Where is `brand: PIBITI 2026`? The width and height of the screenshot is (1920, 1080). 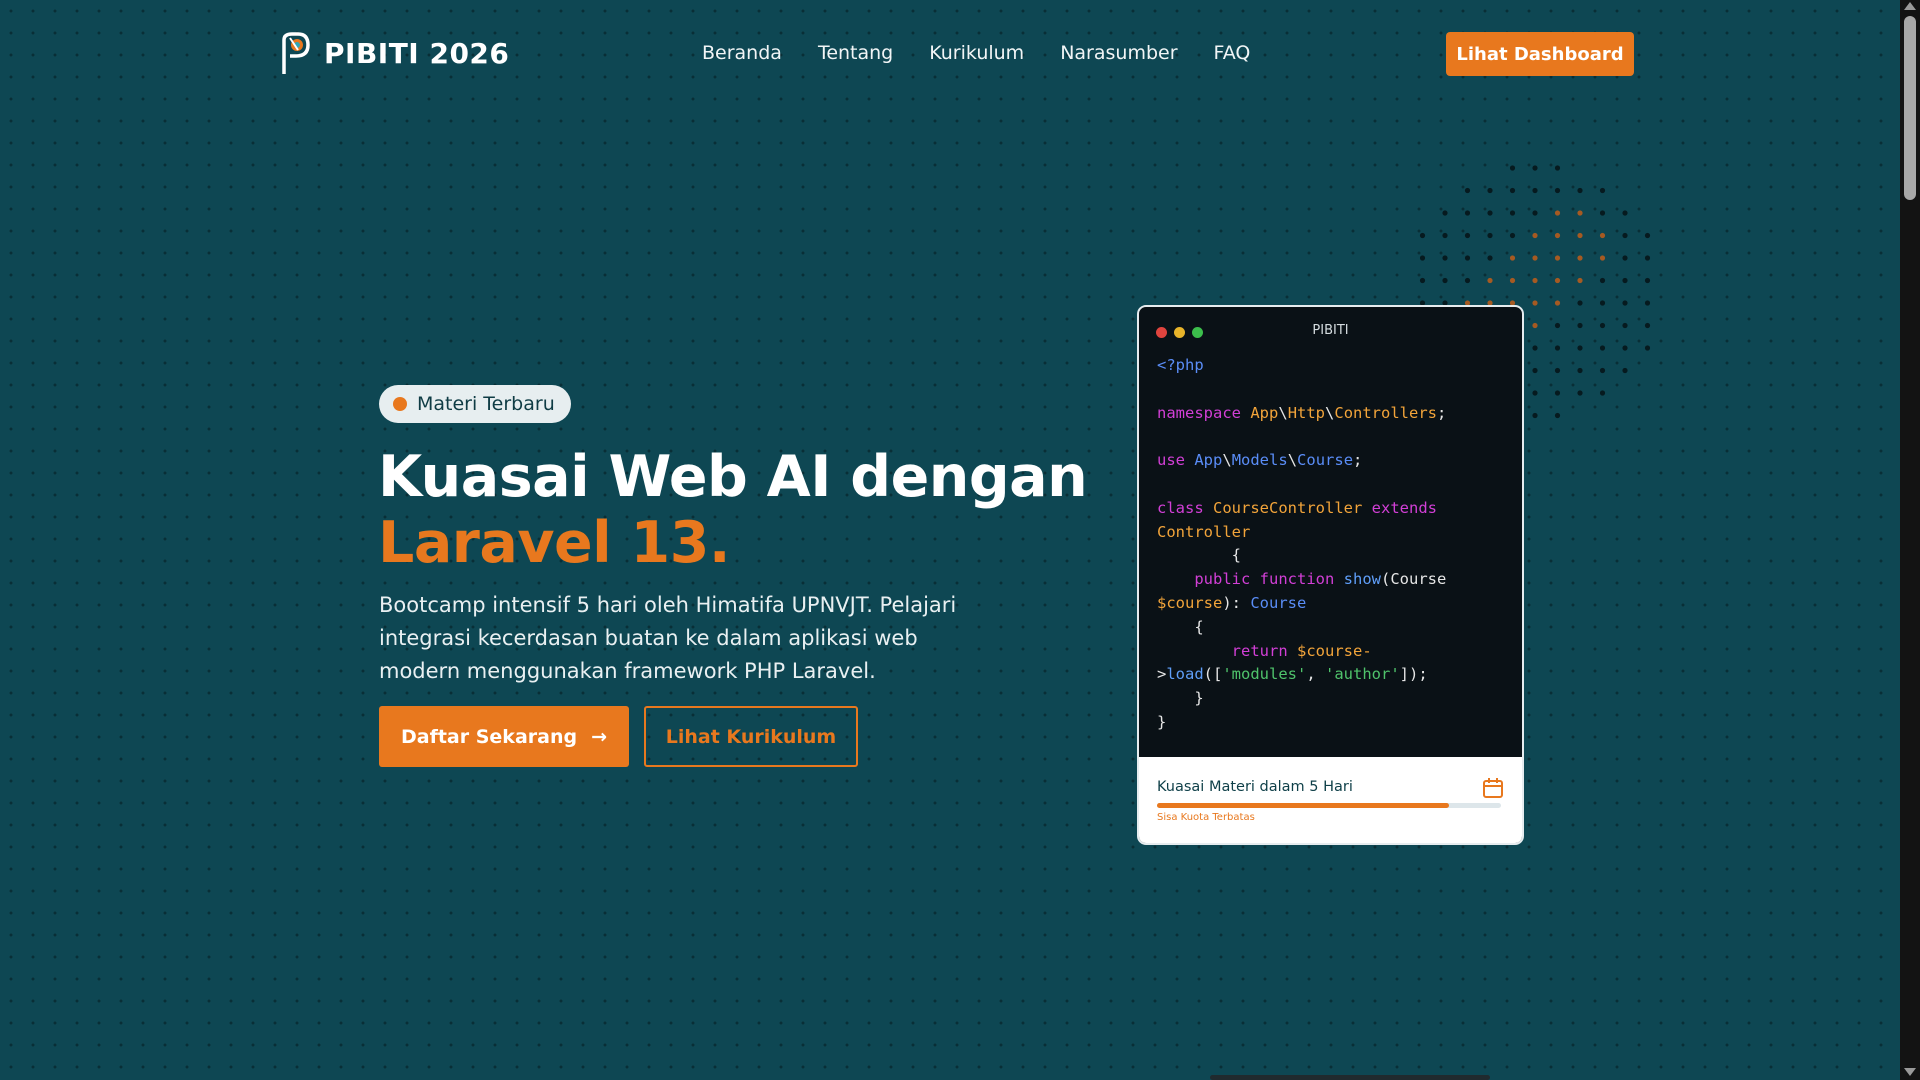 brand: PIBITI 2026 is located at coordinates (392, 53).